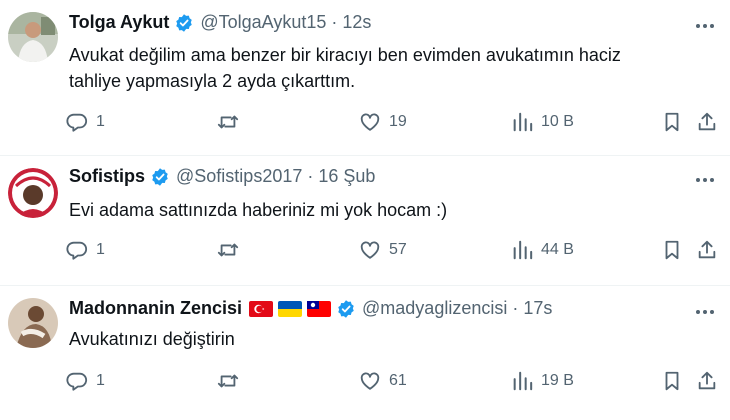  Describe the element at coordinates (557, 380) in the screenshot. I see `view-count: 19 B` at that location.